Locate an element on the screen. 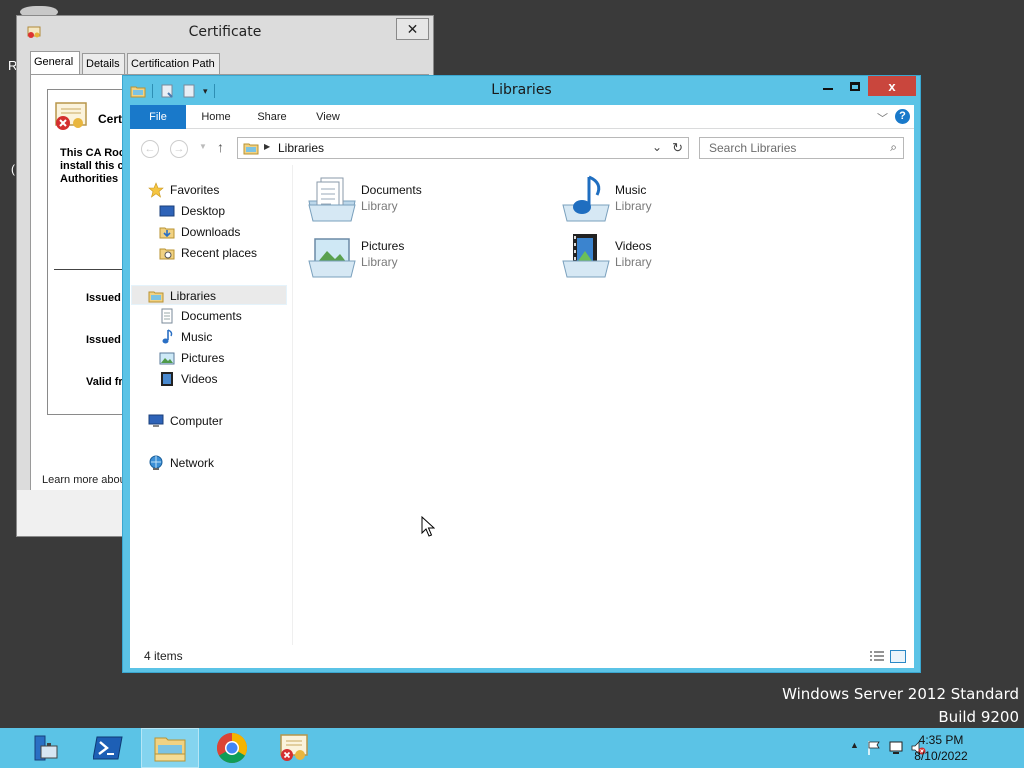 The width and height of the screenshot is (1024, 768). nav-item-downloads: Downloads is located at coordinates (199, 232).